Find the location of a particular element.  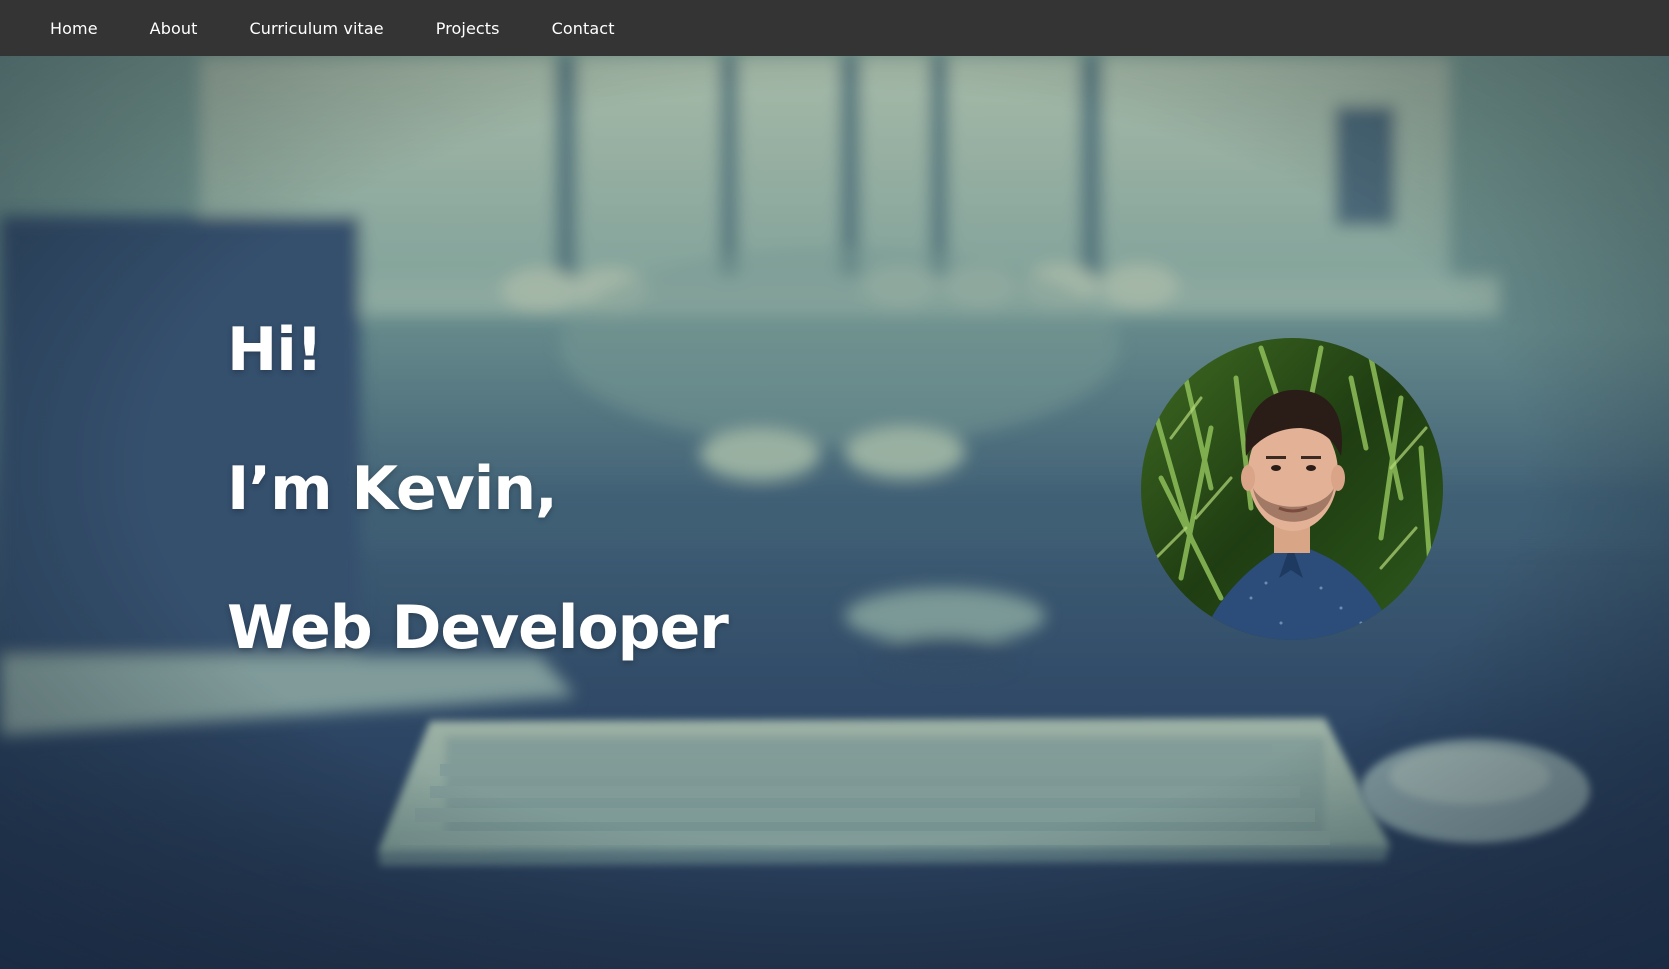

hero-greeting: Hi! is located at coordinates (275, 350).